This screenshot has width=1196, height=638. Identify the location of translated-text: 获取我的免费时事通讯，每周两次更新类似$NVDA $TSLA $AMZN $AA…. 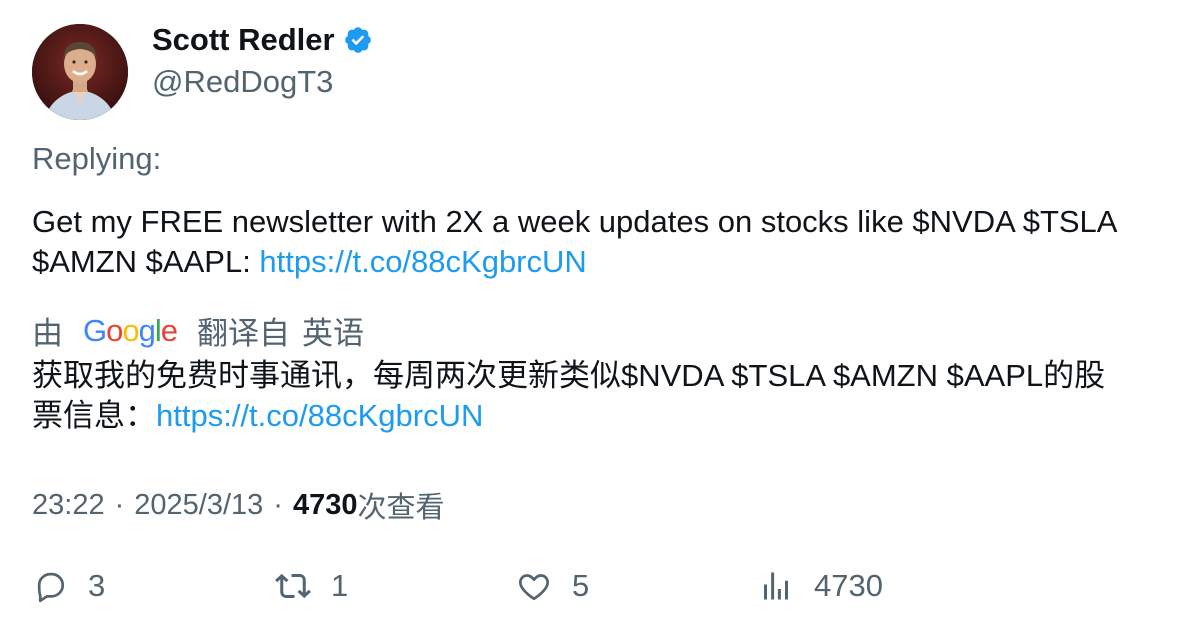
(602, 396).